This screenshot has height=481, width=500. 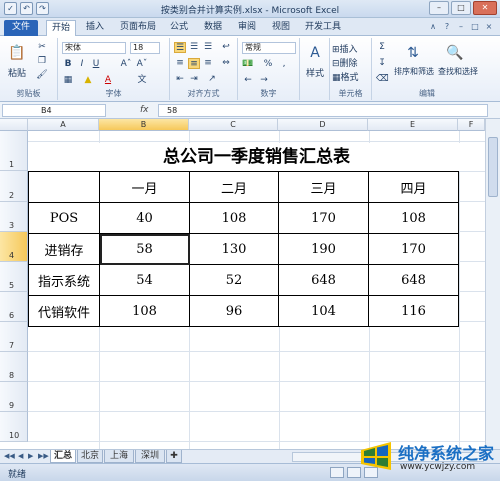 I want to click on active-cell: 58, so click(x=144, y=249).